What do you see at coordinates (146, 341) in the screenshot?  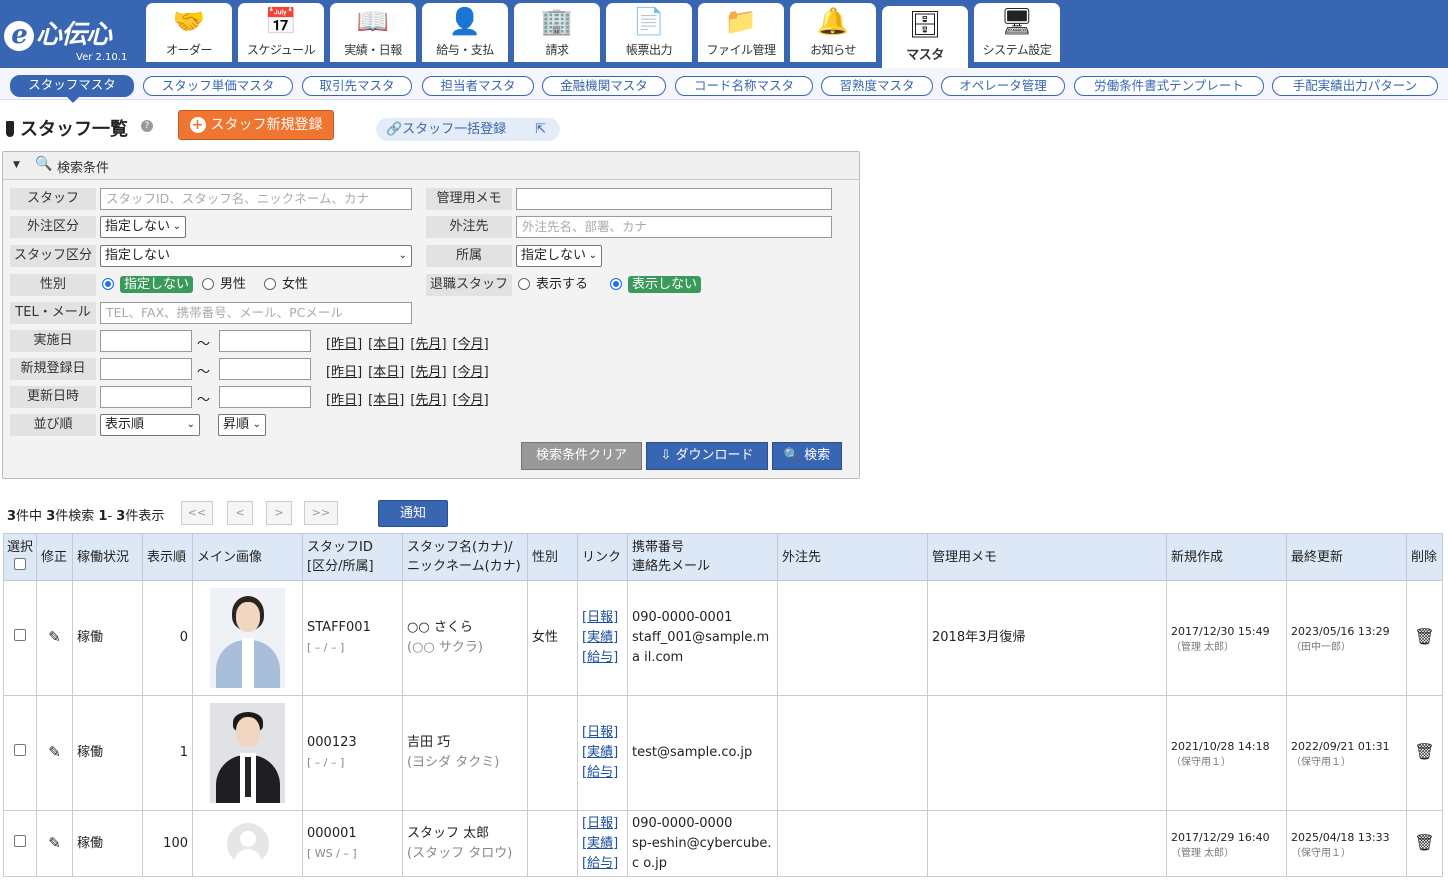 I see `exec-date-from` at bounding box center [146, 341].